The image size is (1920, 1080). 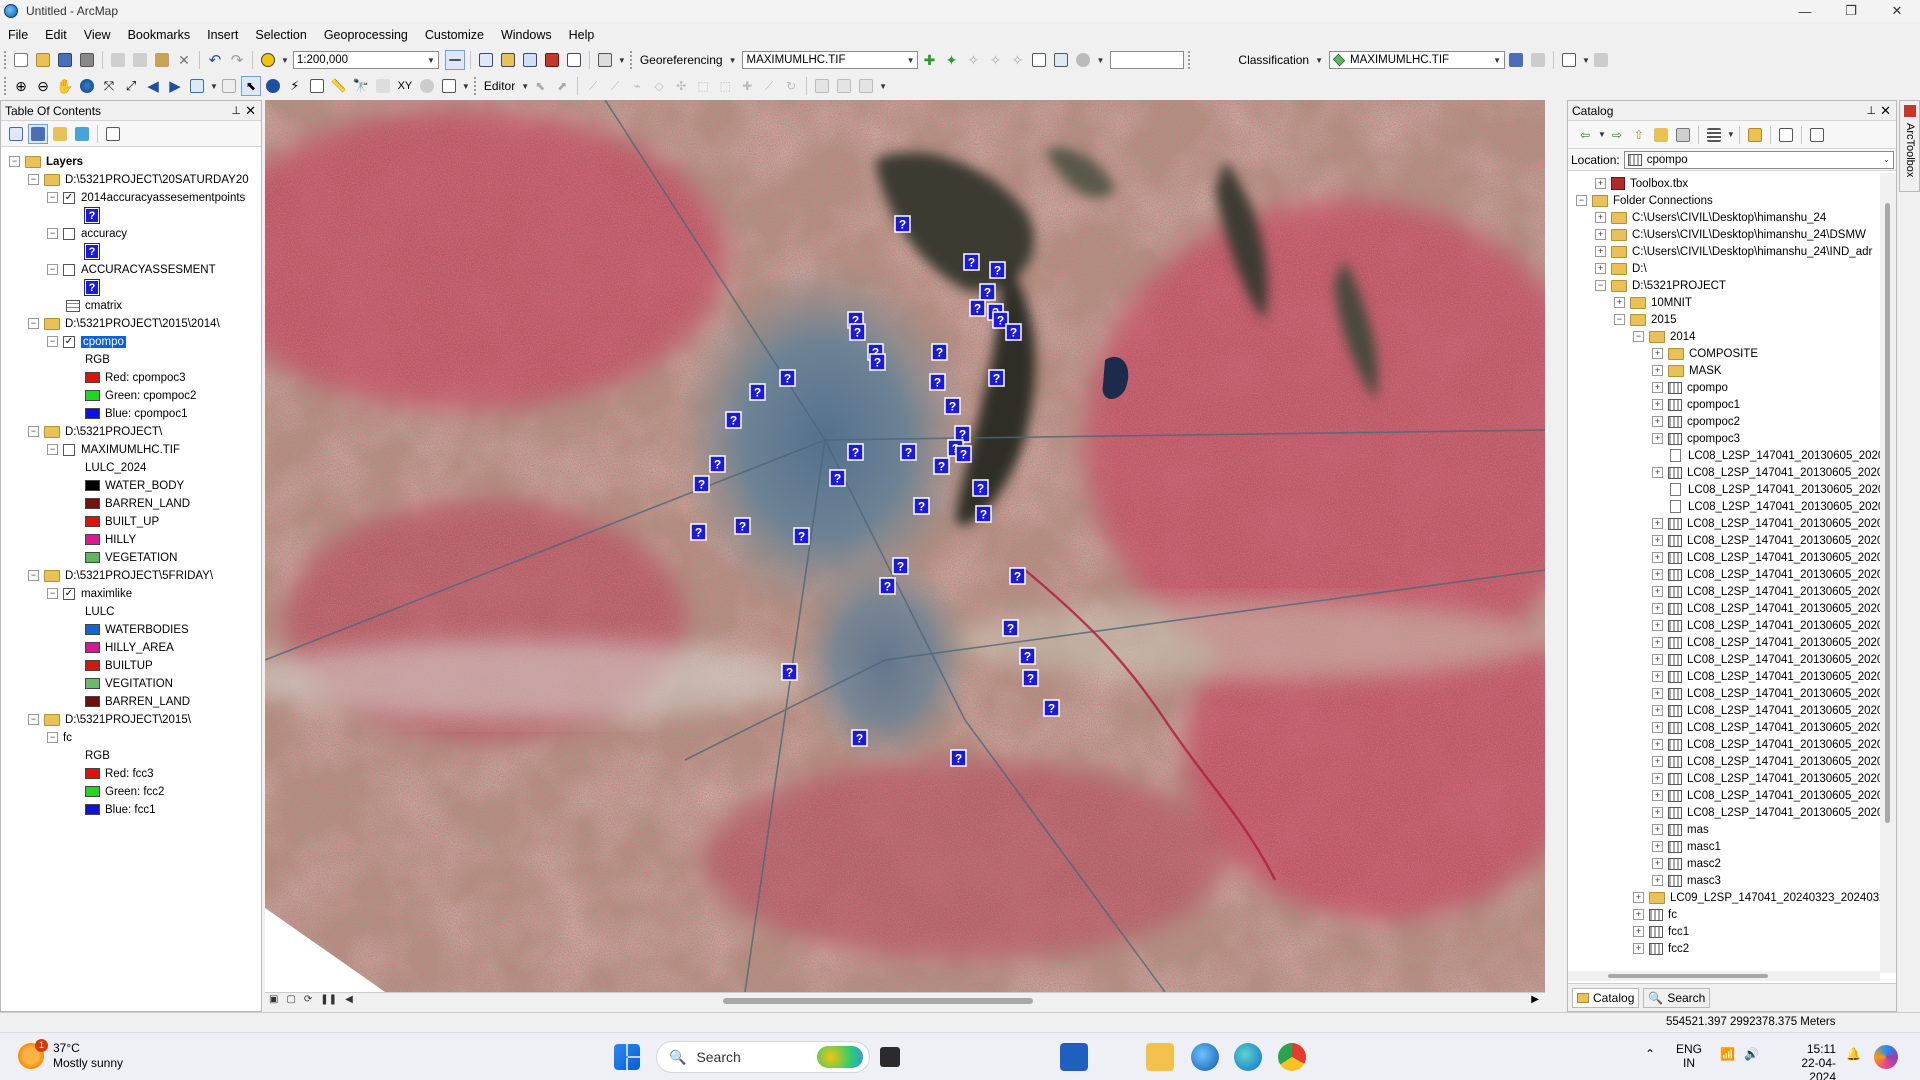 What do you see at coordinates (1639, 135) in the screenshot?
I see `up-one-level-icon: ⇧` at bounding box center [1639, 135].